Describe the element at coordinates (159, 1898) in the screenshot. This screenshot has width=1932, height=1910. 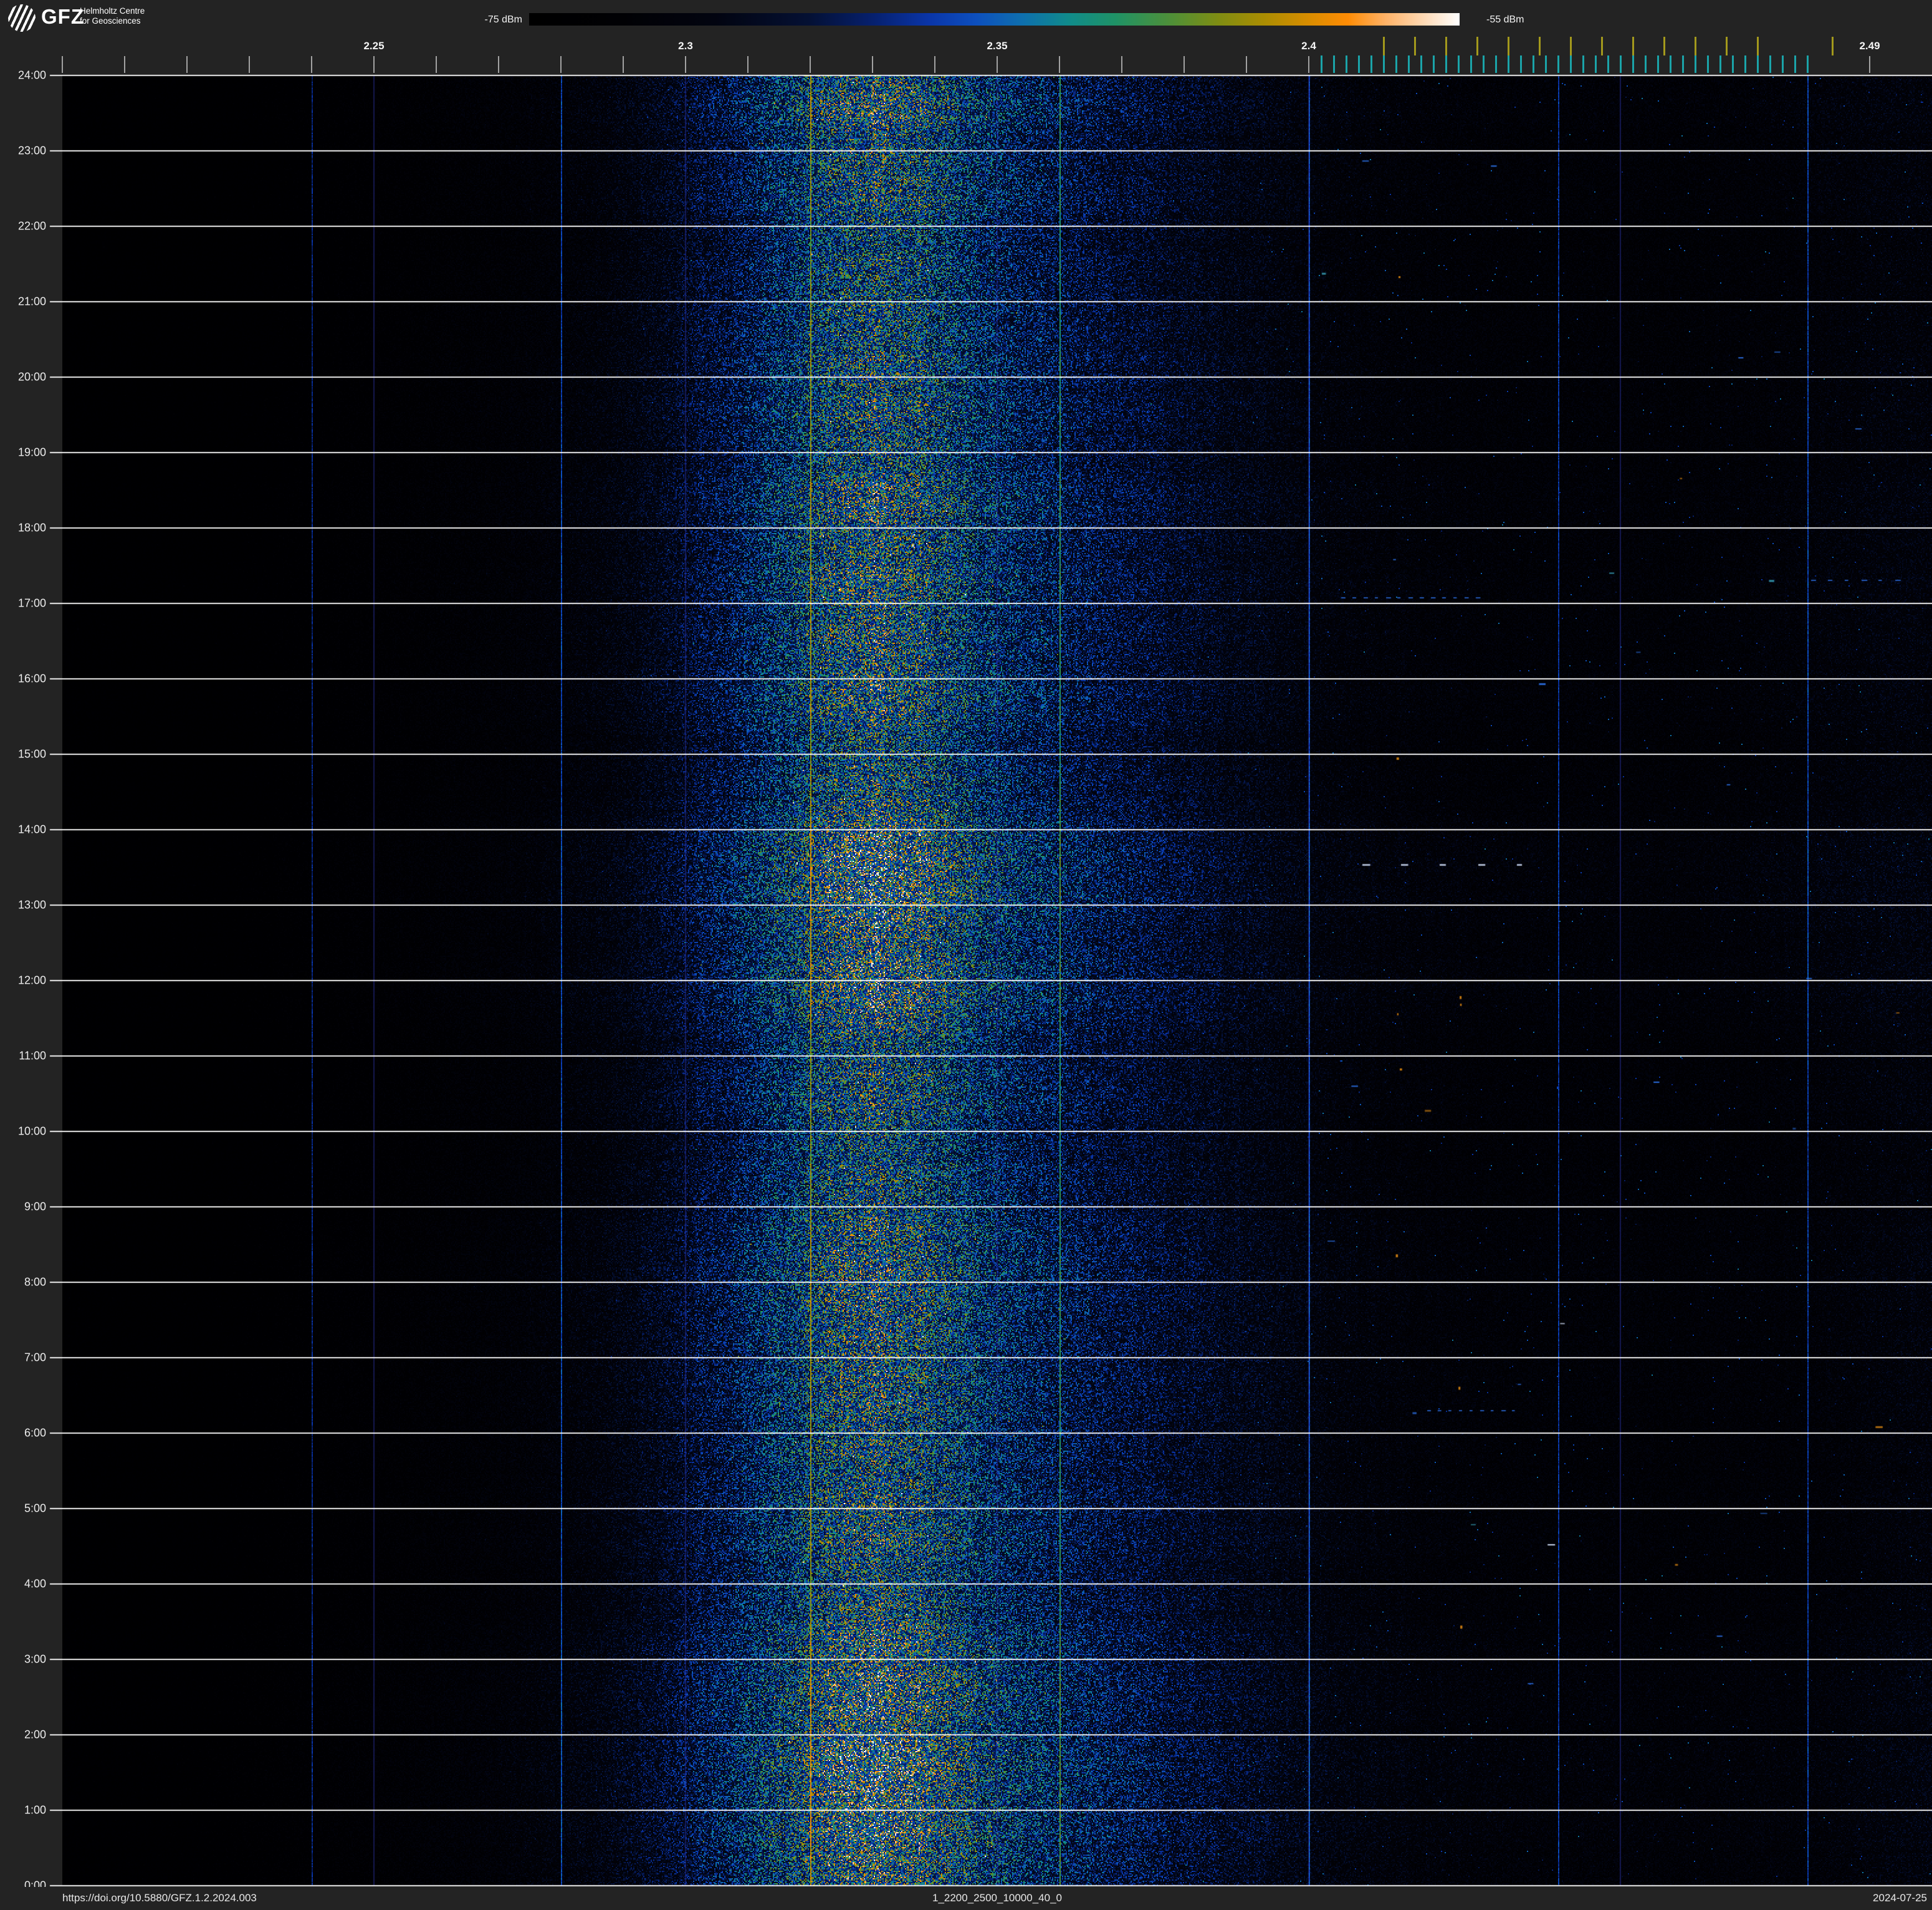
I see `doi-link: https://doi.org/10.5880/GFZ.1.2.2024.003` at that location.